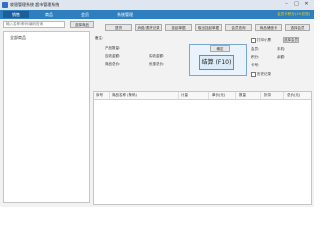 Image resolution: width=320 pixels, height=240 pixels. I want to click on col-qty: 数量, so click(242, 95).